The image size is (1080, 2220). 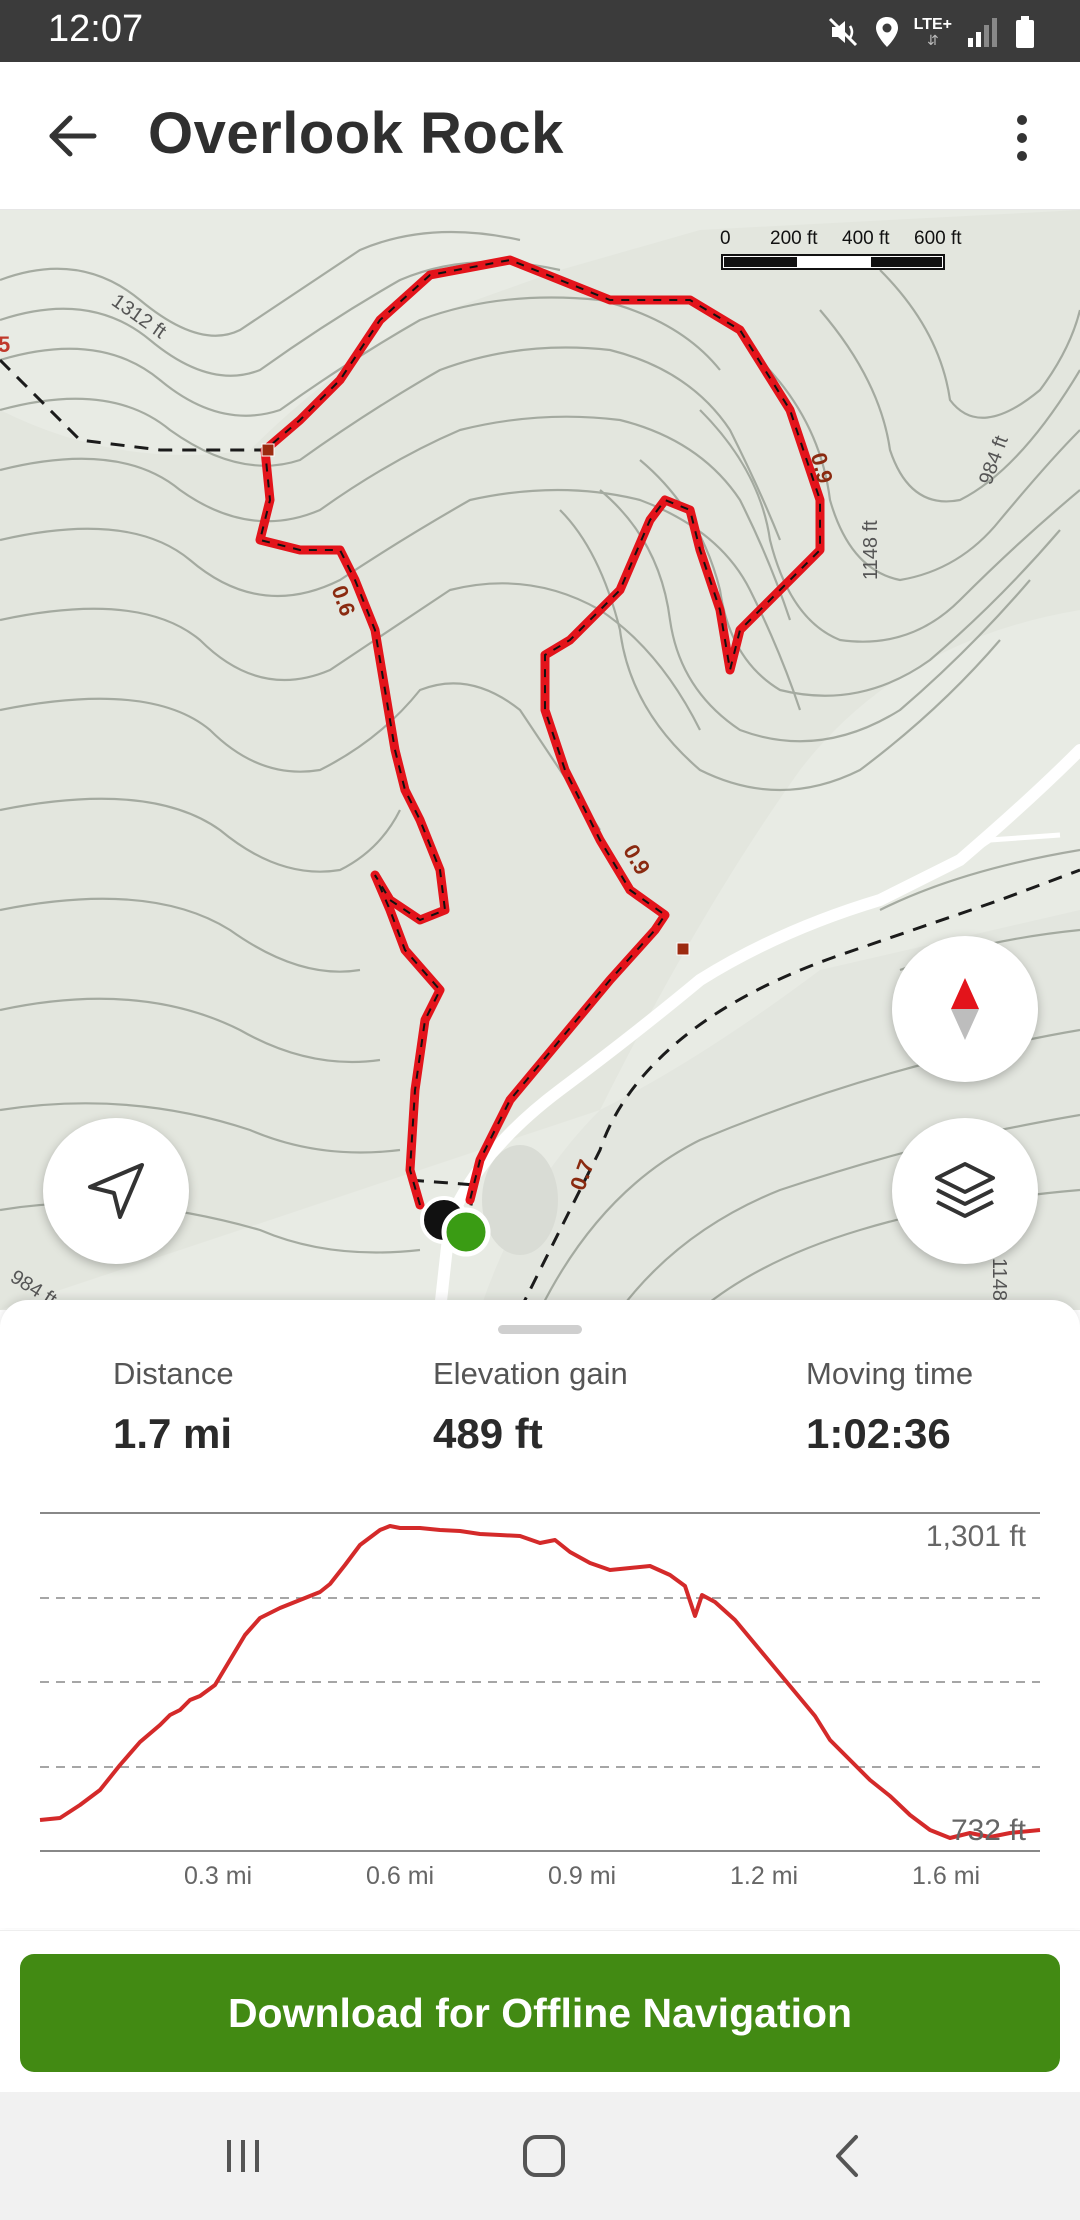 What do you see at coordinates (889, 1407) in the screenshot?
I see `stat-moving-time: Moving time 1:02:36` at bounding box center [889, 1407].